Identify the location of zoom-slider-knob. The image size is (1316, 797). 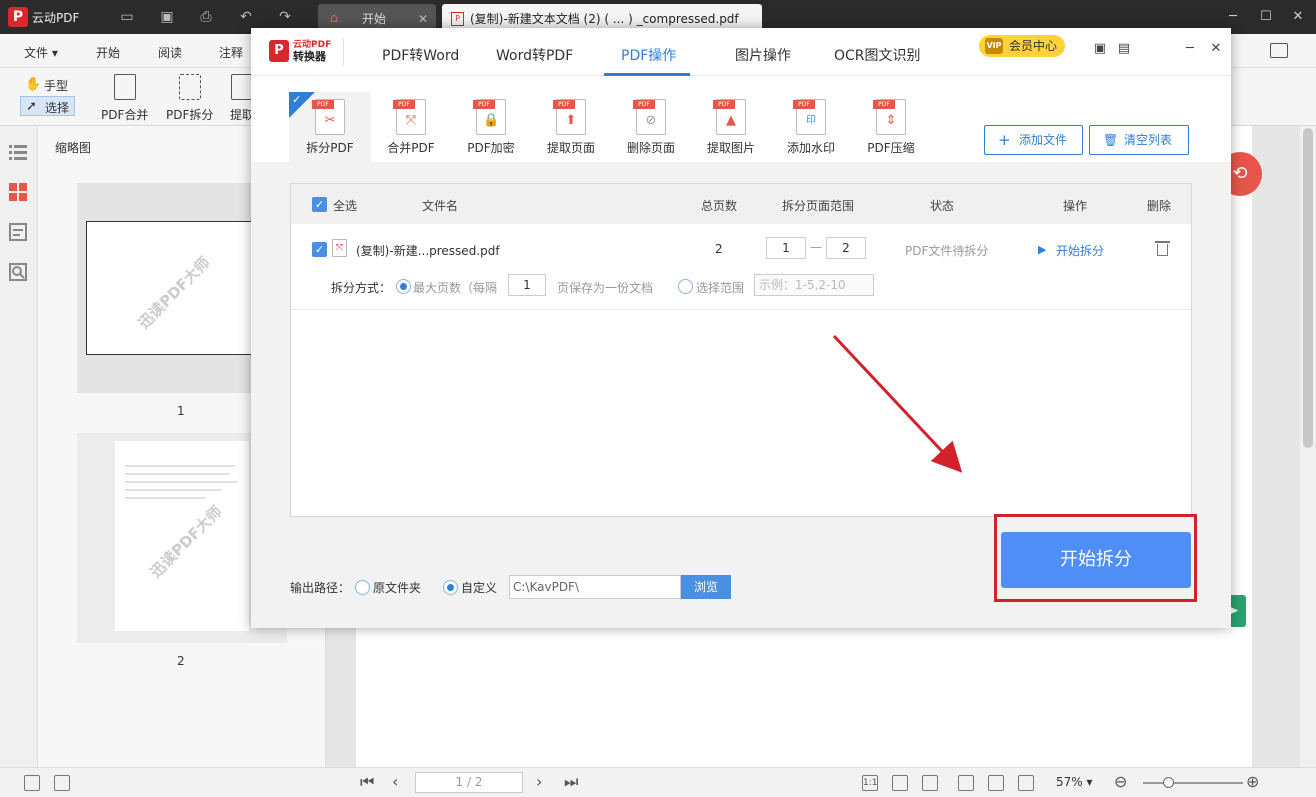
(1168, 782).